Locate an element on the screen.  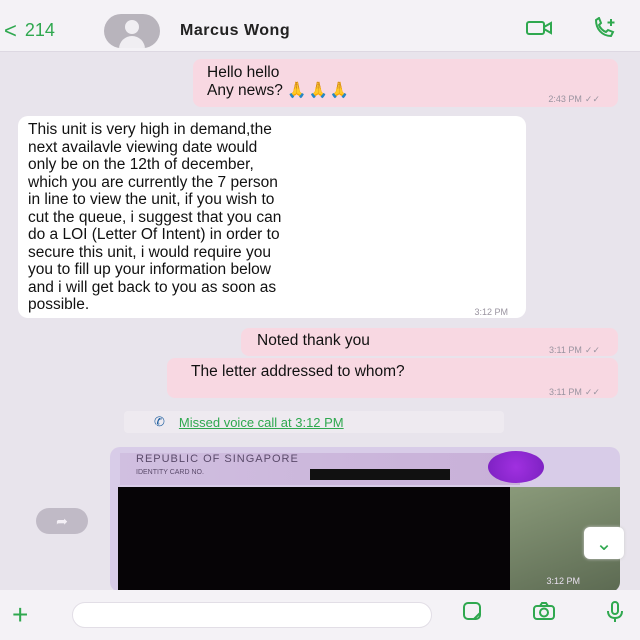
message-line: next availavle viewing date would is located at coordinates (143, 147).